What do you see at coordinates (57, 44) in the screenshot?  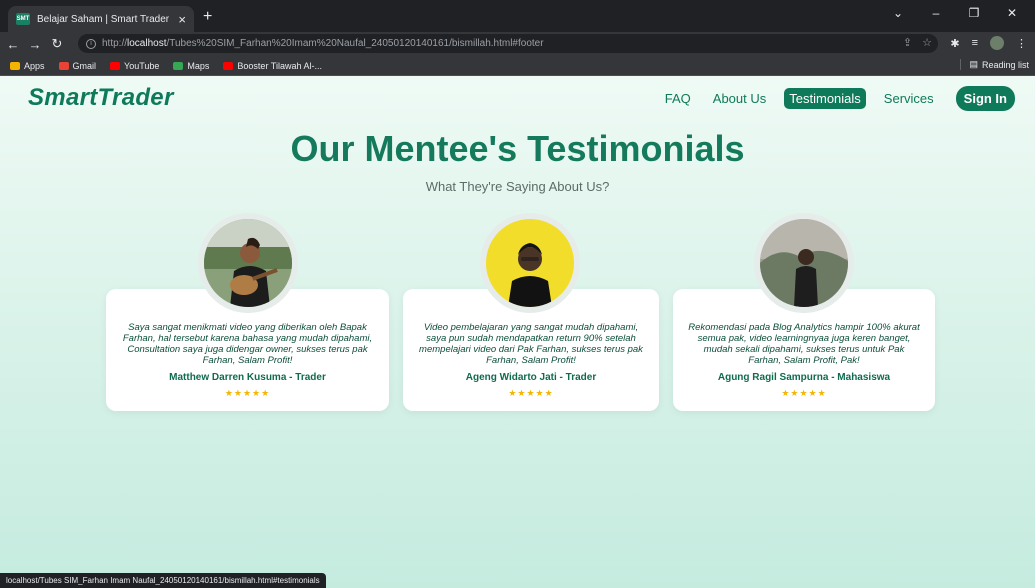 I see `reload-icon: ↻` at bounding box center [57, 44].